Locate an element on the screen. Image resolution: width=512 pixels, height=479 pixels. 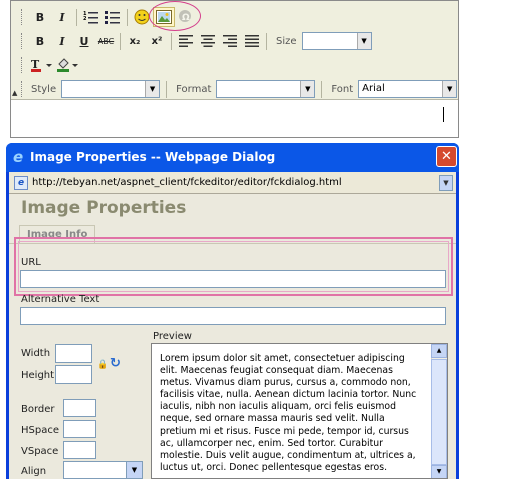
format-select: ▼ is located at coordinates (266, 89).